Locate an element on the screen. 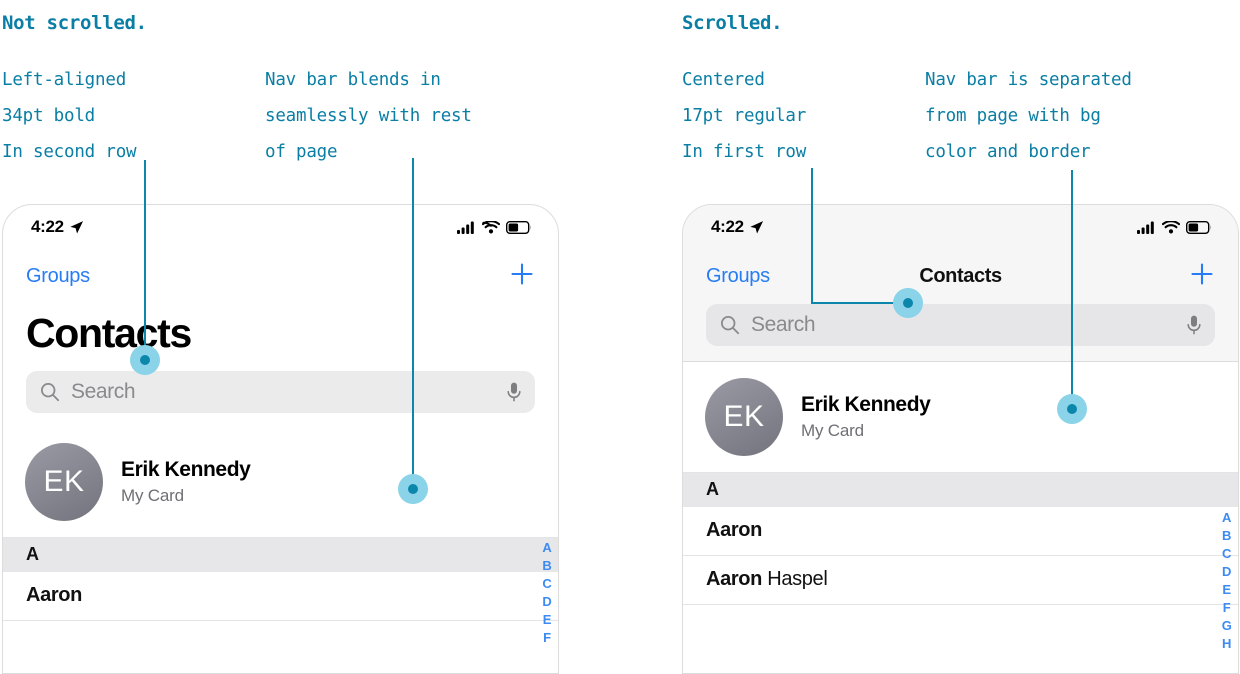 Image resolution: width=1240 pixels, height=674 pixels. alpha-index-letter: H is located at coordinates (1227, 644).